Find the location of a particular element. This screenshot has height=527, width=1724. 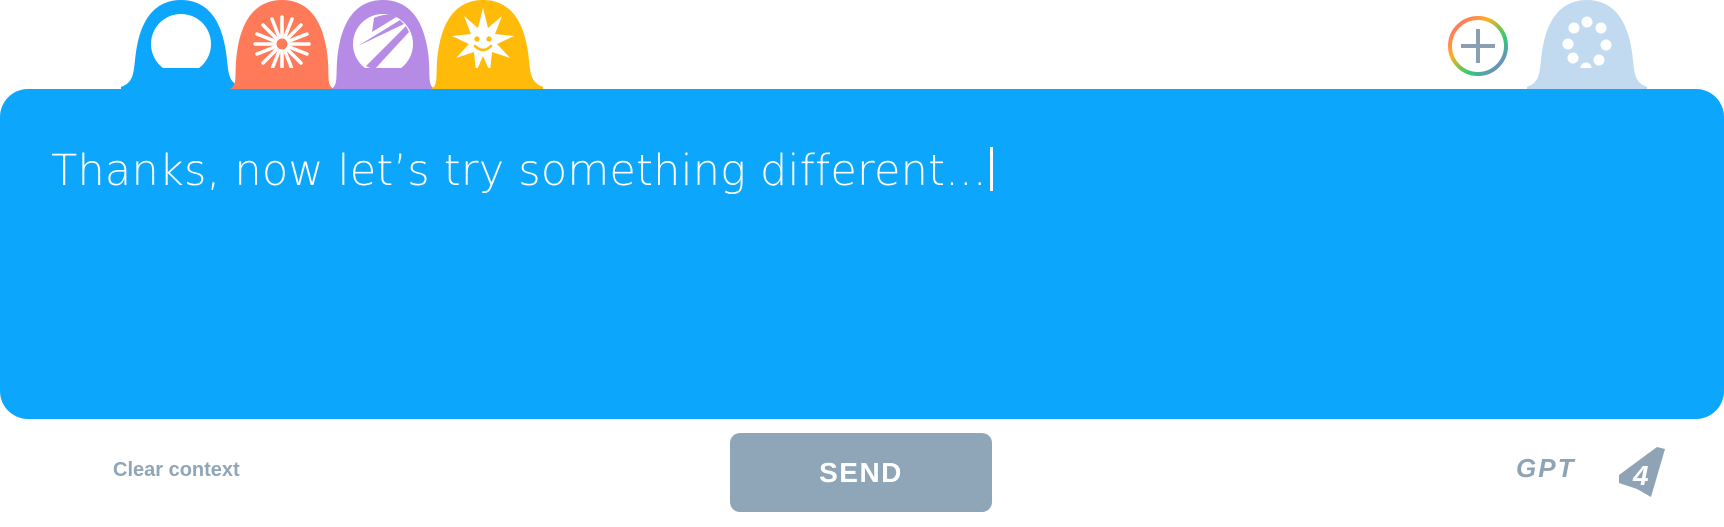

circle-icon is located at coordinates (181, 41).